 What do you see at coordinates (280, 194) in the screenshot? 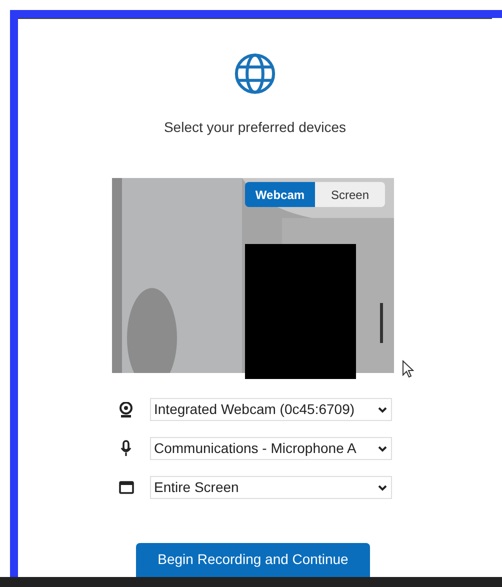
I see `source-tab: Webcam` at bounding box center [280, 194].